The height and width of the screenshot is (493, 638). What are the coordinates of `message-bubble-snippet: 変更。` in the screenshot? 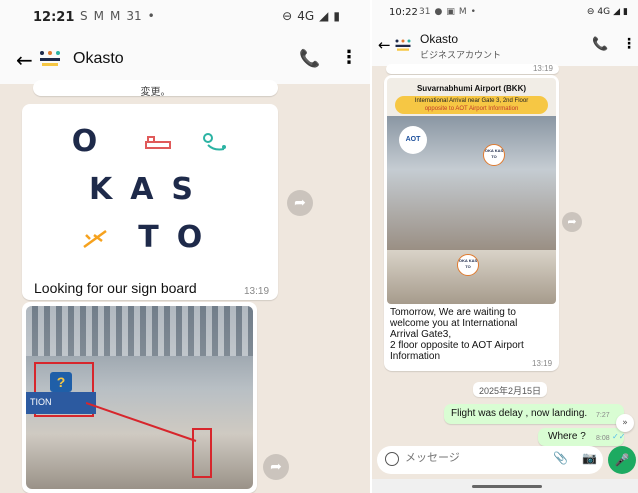 It's located at (155, 89).